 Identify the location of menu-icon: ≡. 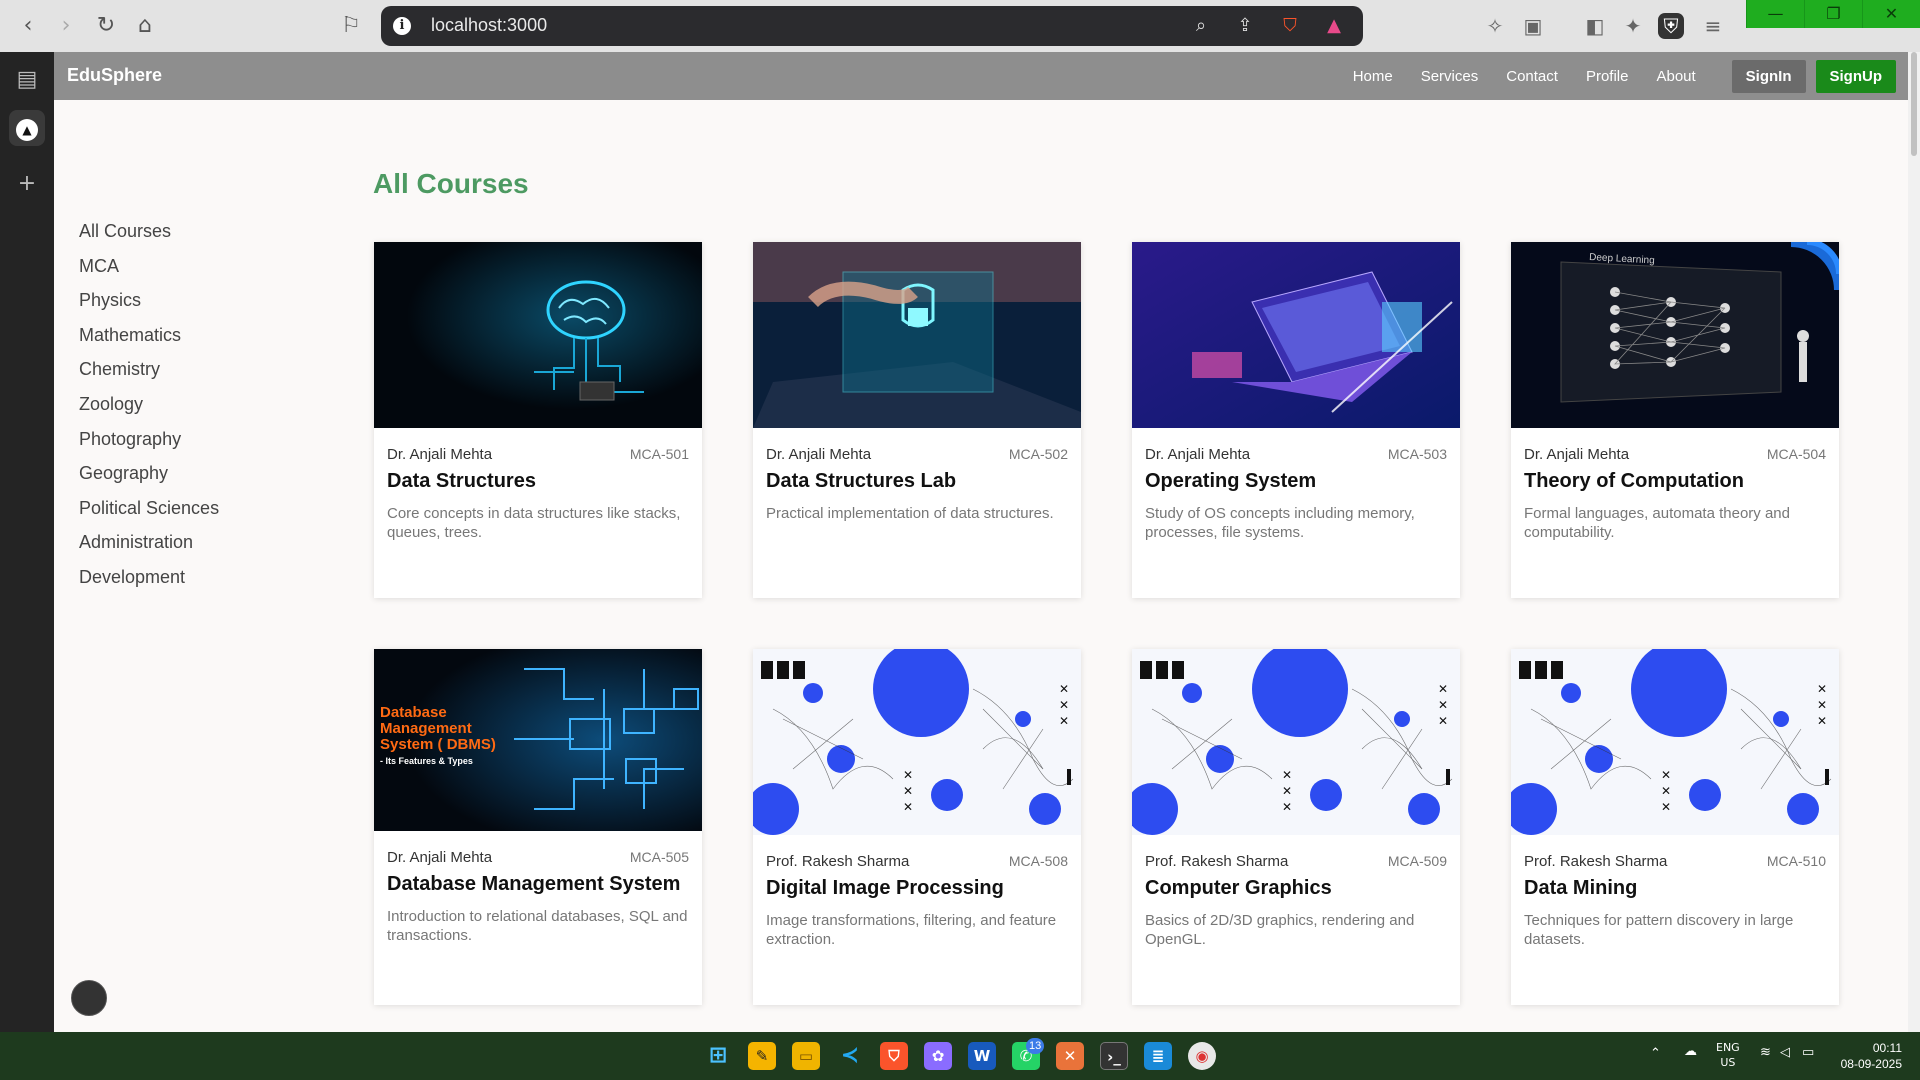
(1713, 26).